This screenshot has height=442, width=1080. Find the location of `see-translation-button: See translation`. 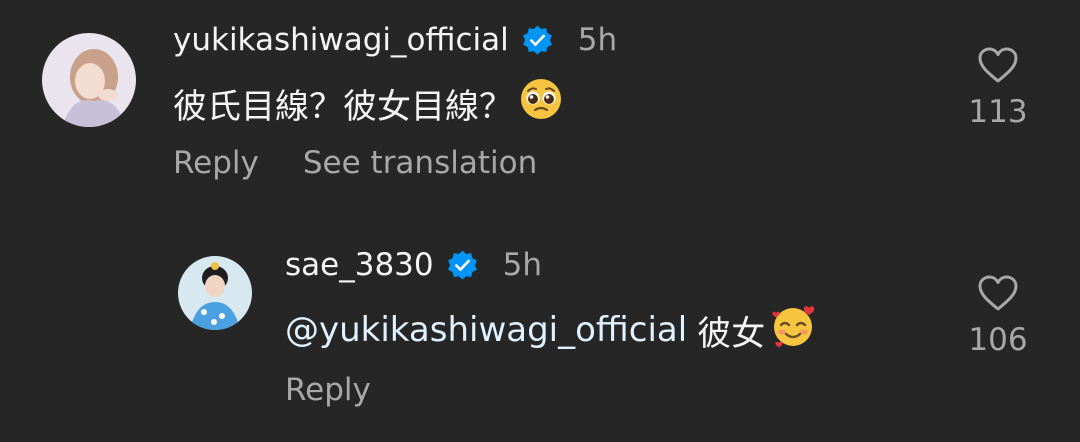

see-translation-button: See translation is located at coordinates (420, 163).